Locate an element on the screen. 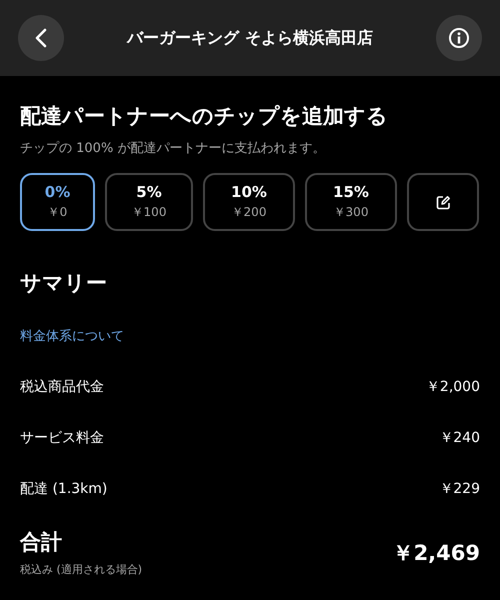  tip-percent: 15% is located at coordinates (351, 192).